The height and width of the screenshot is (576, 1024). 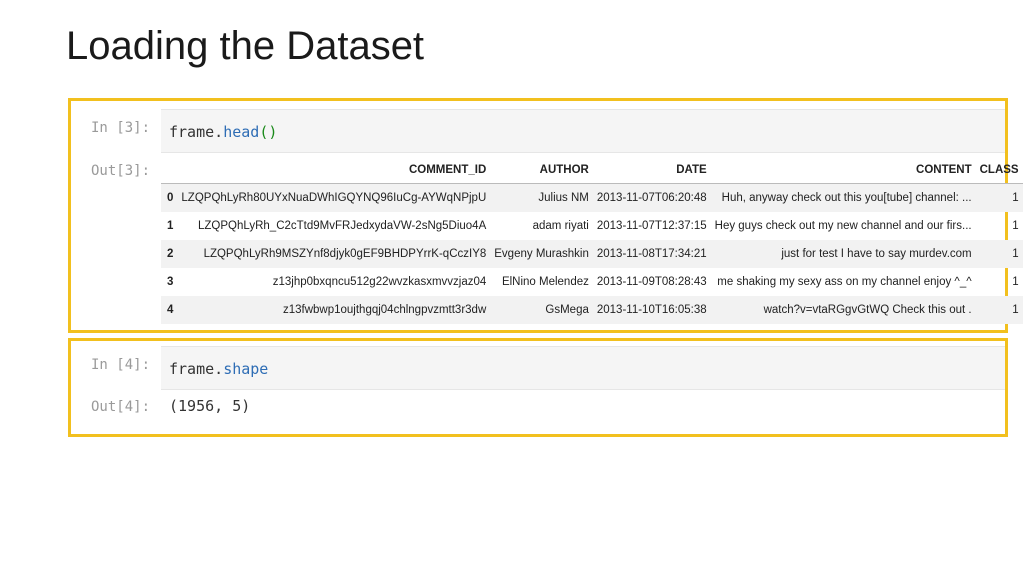 I want to click on column-header-date: DATE, so click(x=651, y=170).